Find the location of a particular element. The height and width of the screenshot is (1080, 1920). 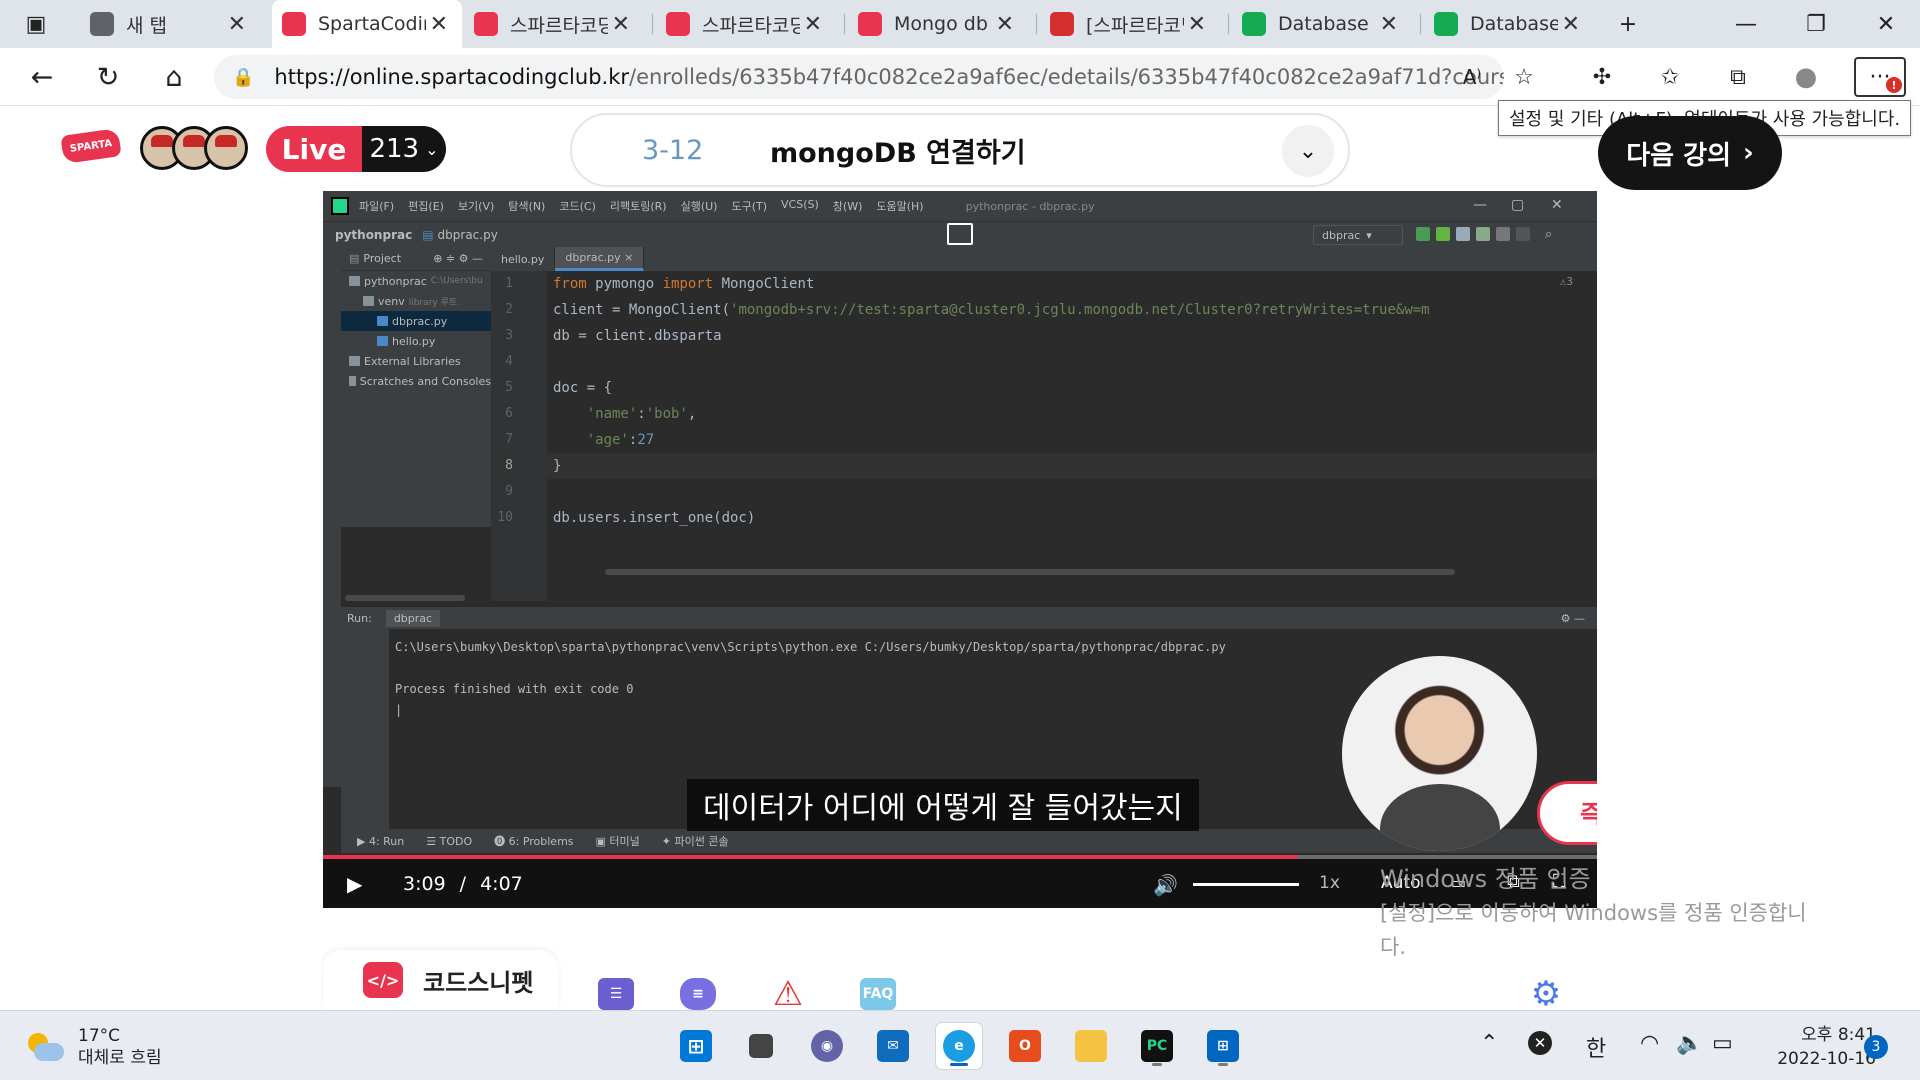

chevron-down-icon: ⌄ is located at coordinates (1308, 151).